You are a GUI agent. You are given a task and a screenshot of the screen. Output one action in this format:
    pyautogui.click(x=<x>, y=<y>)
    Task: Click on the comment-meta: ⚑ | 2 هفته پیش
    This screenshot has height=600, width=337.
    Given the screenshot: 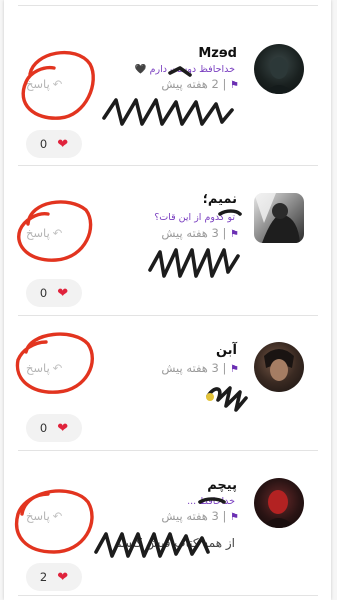 What is the action you would take?
    pyautogui.click(x=200, y=84)
    